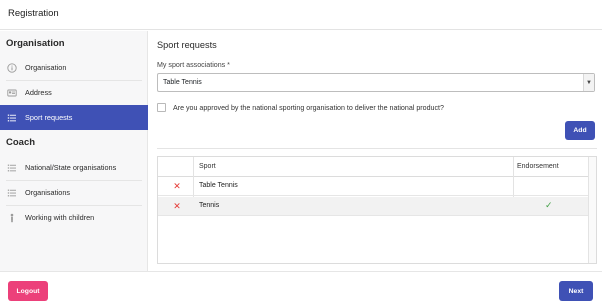  What do you see at coordinates (28, 291) in the screenshot?
I see `logout-button: Logout` at bounding box center [28, 291].